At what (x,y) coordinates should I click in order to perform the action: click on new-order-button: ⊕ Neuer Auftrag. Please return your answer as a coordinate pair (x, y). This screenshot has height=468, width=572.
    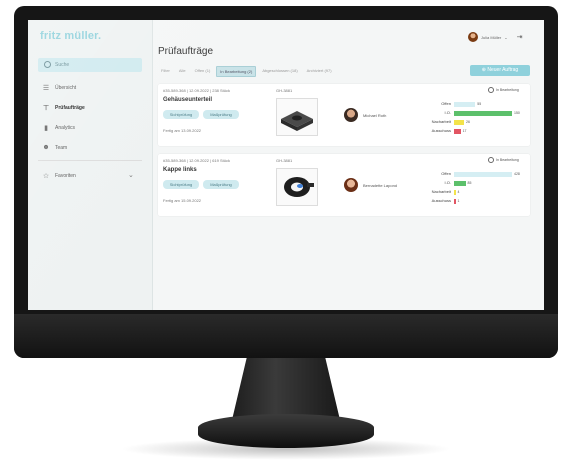
    Looking at the image, I should click on (500, 70).